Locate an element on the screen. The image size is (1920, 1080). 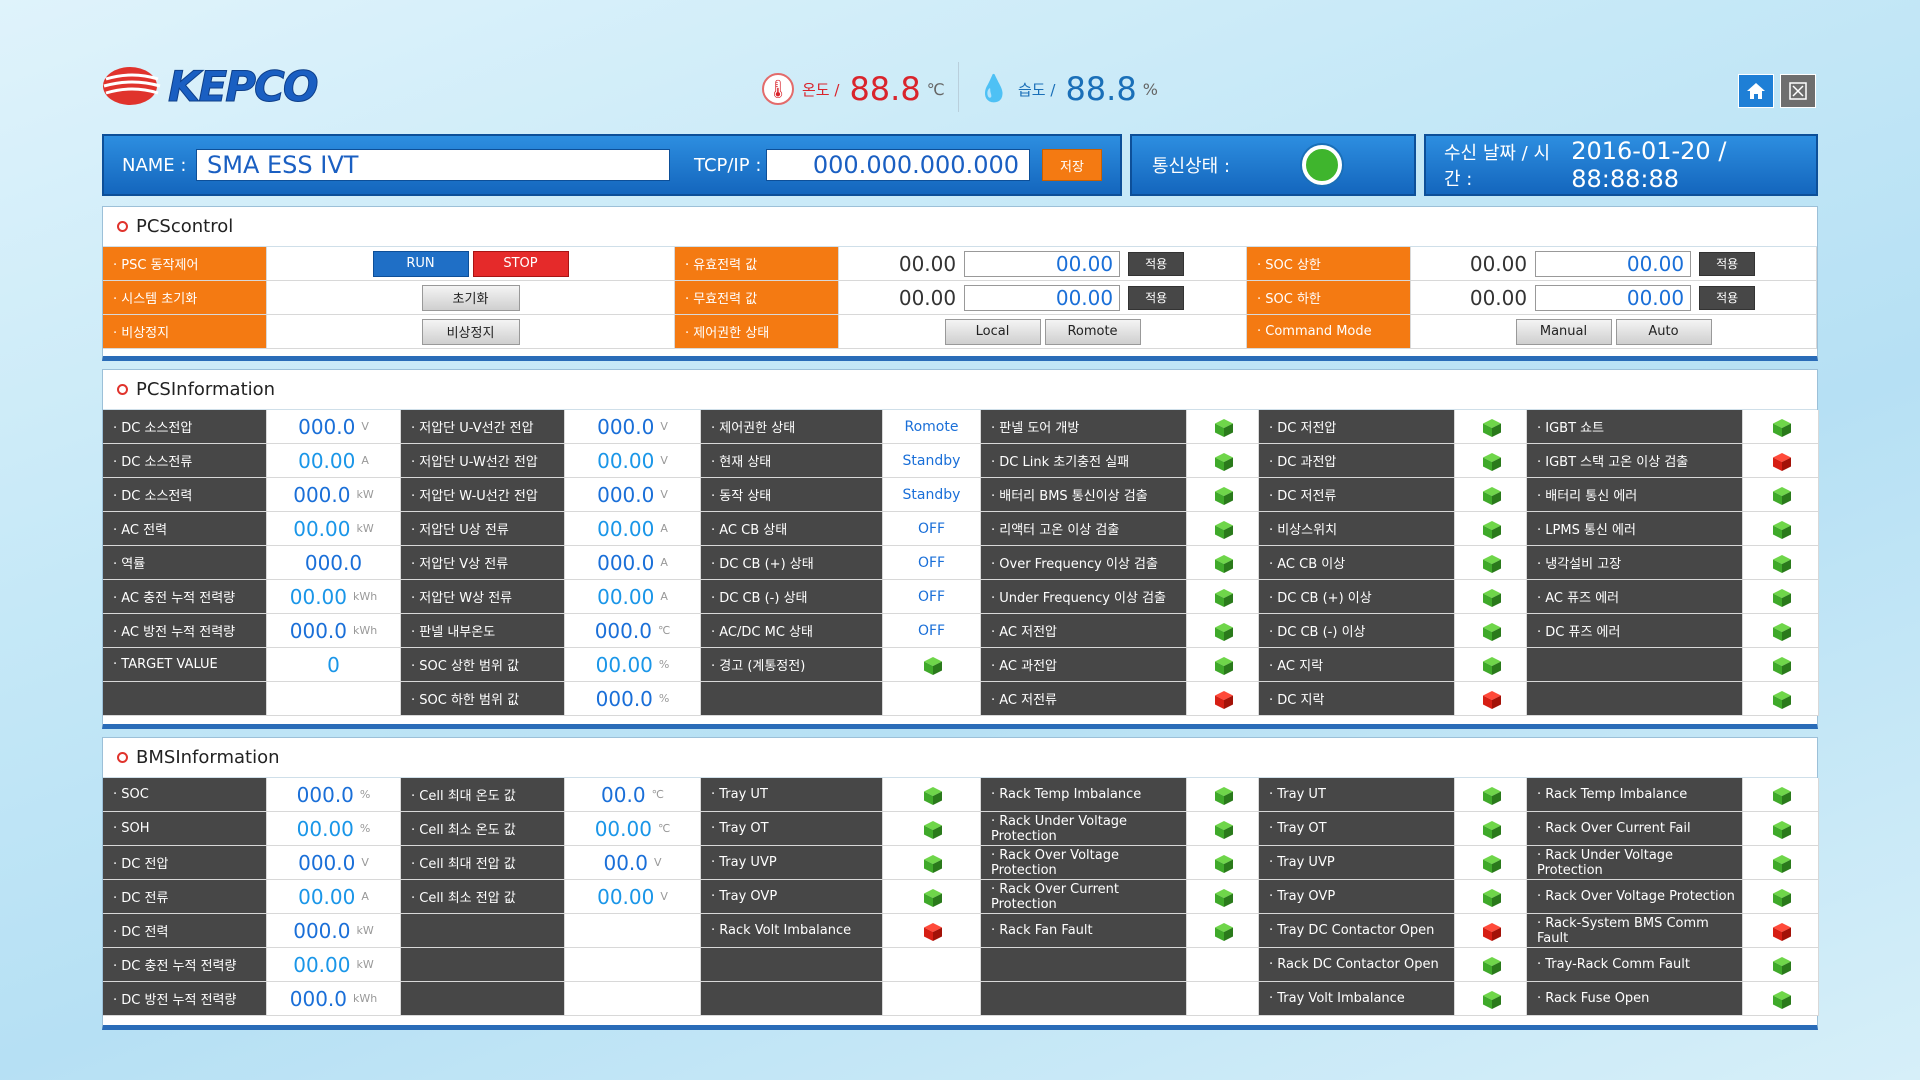
row-label-text: · 동작 상태 is located at coordinates (741, 496).